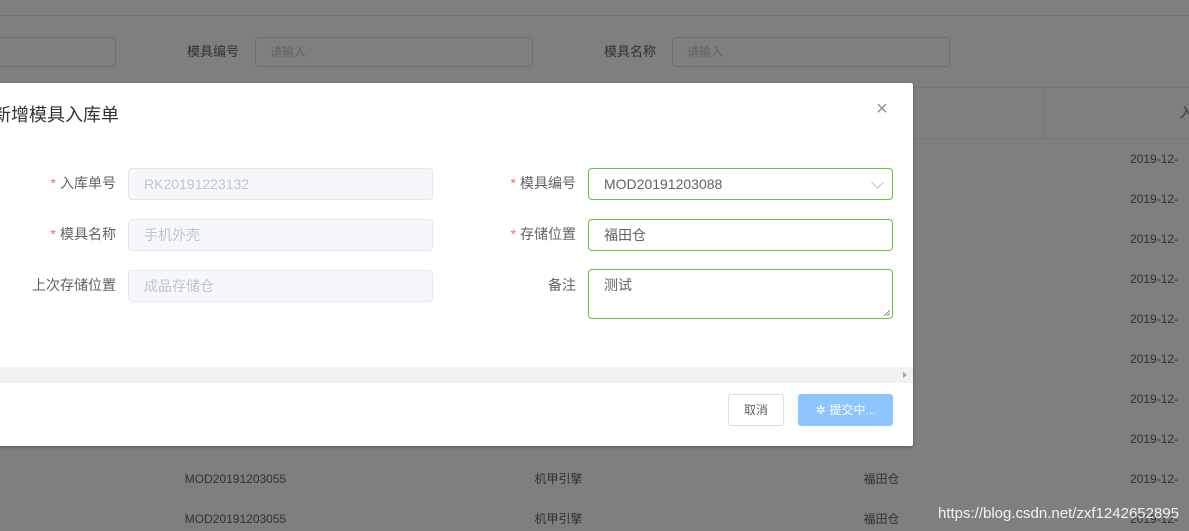  I want to click on storage-location-input: 福田仓, so click(740, 235).